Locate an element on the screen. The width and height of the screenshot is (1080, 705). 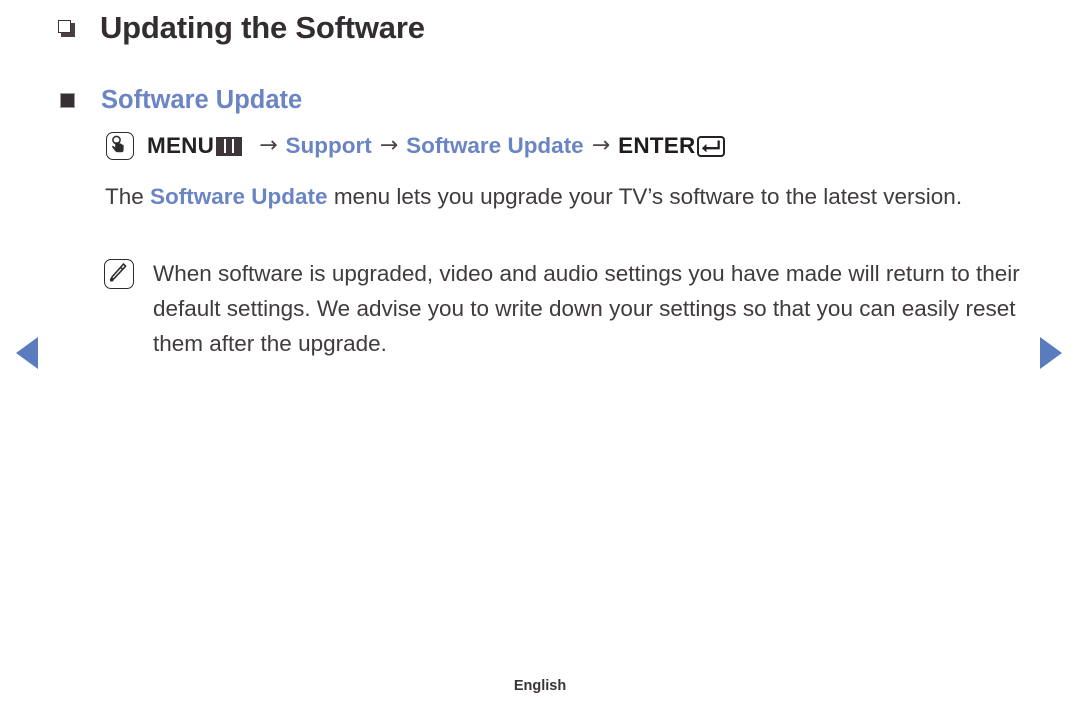
hand-press-button-icon is located at coordinates (120, 146).